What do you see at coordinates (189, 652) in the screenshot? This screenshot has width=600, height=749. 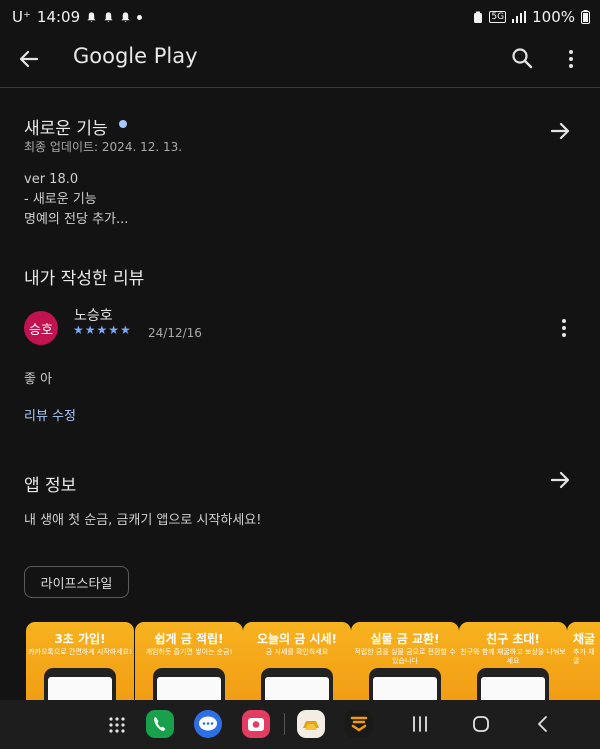 I see `screenshot-subtitle: 게임하듯 즐기면 쌓이는 순금!` at bounding box center [189, 652].